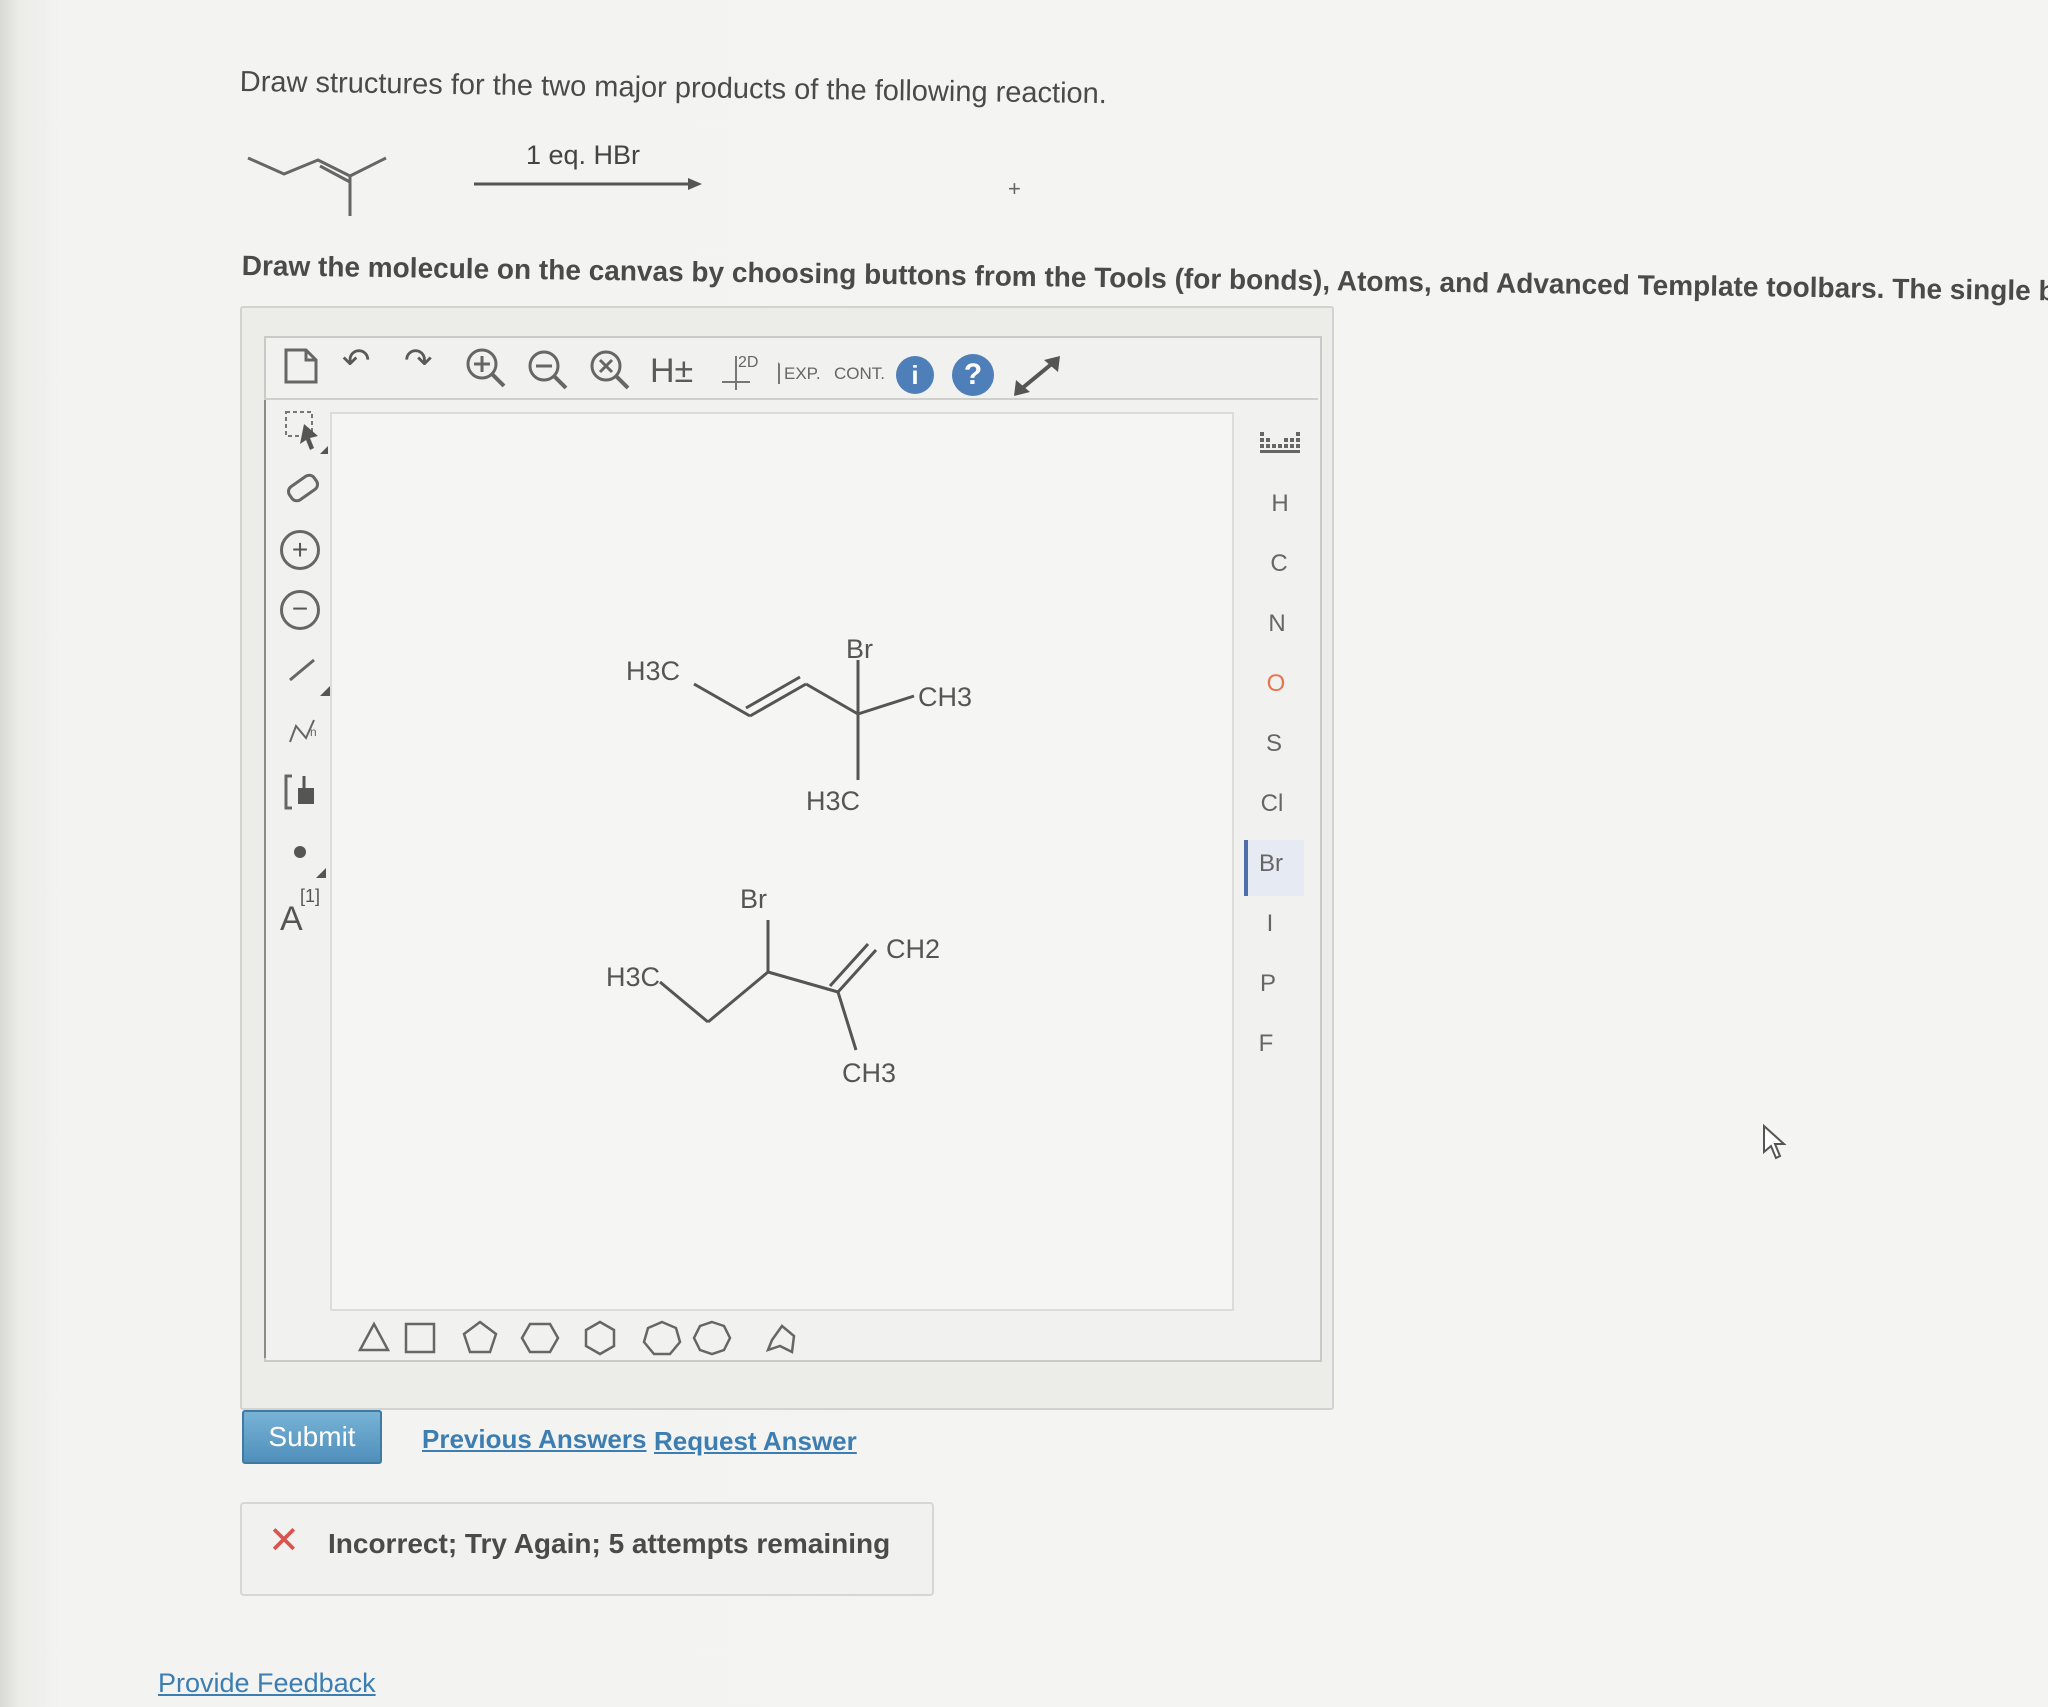 The image size is (2048, 1707). Describe the element at coordinates (780, 1339) in the screenshot. I see `chair-template-icon` at that location.